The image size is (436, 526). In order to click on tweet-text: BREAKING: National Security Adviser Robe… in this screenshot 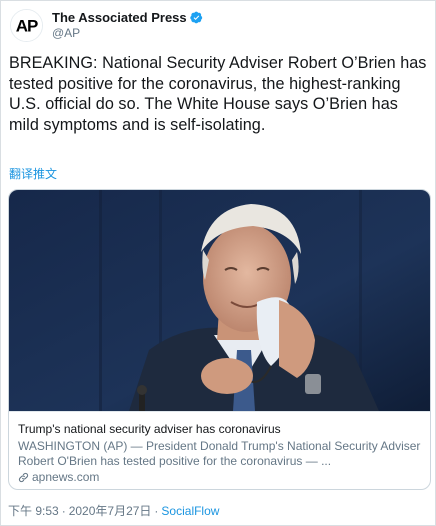, I will do `click(218, 94)`.